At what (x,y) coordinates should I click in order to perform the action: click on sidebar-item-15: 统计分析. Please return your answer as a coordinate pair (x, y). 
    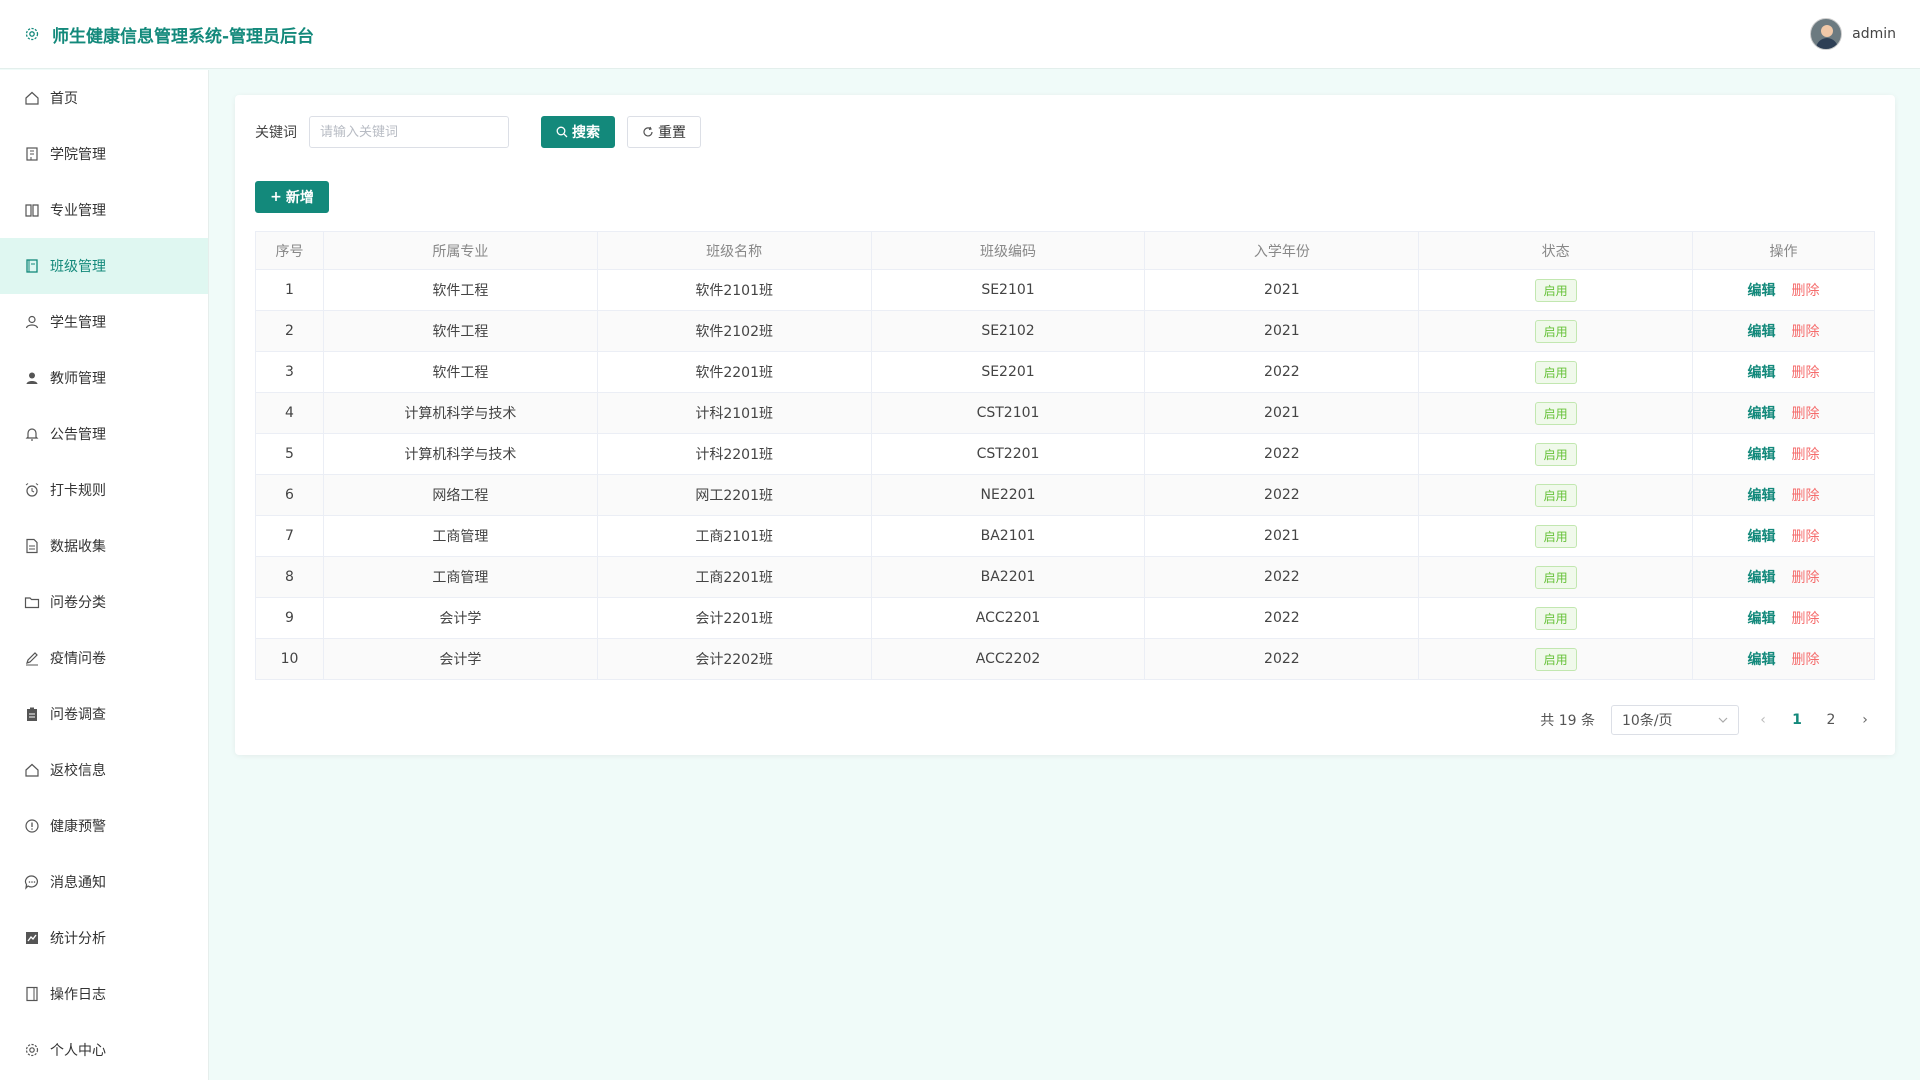
    Looking at the image, I should click on (104, 938).